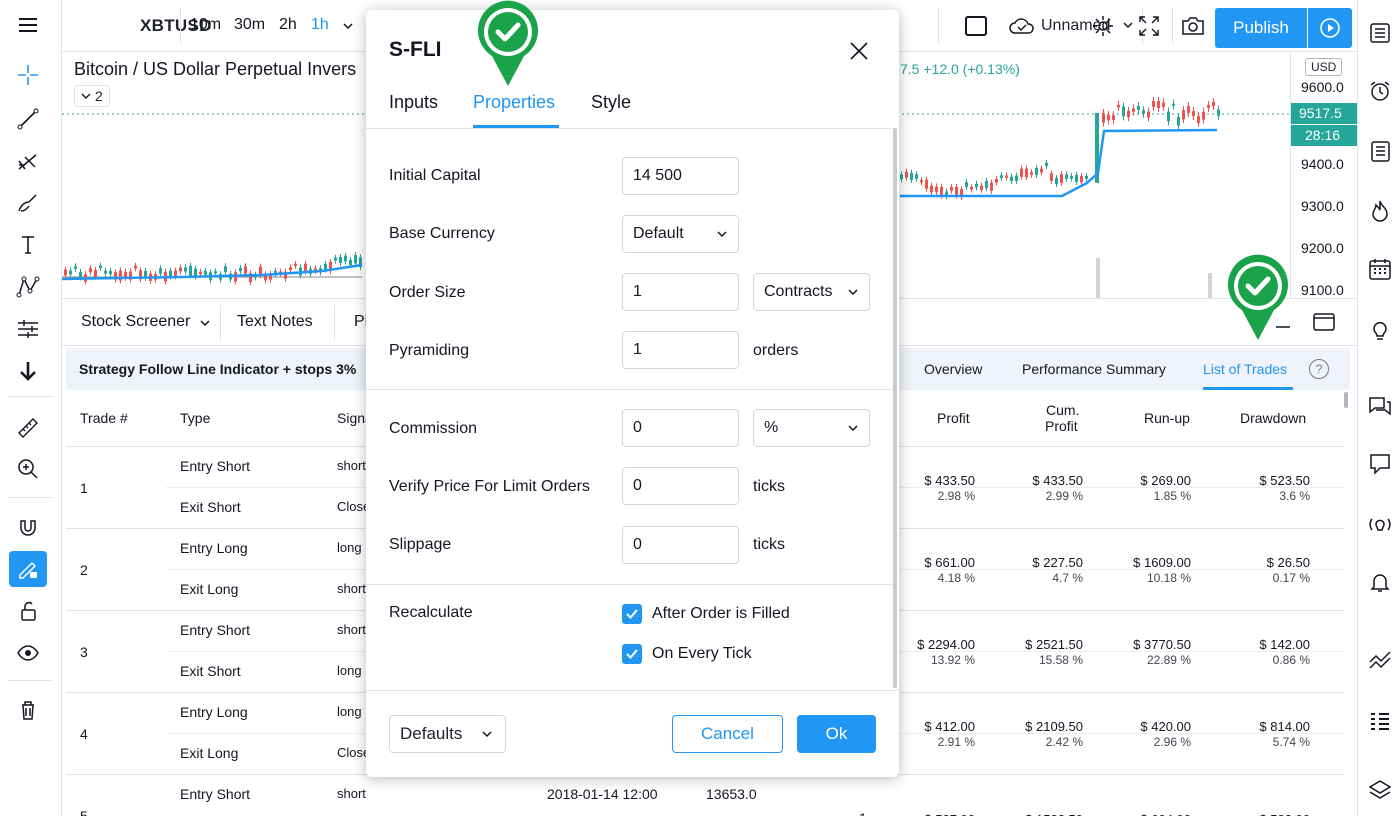 This screenshot has height=816, width=1400. I want to click on pyramiding-input: 1, so click(680, 350).